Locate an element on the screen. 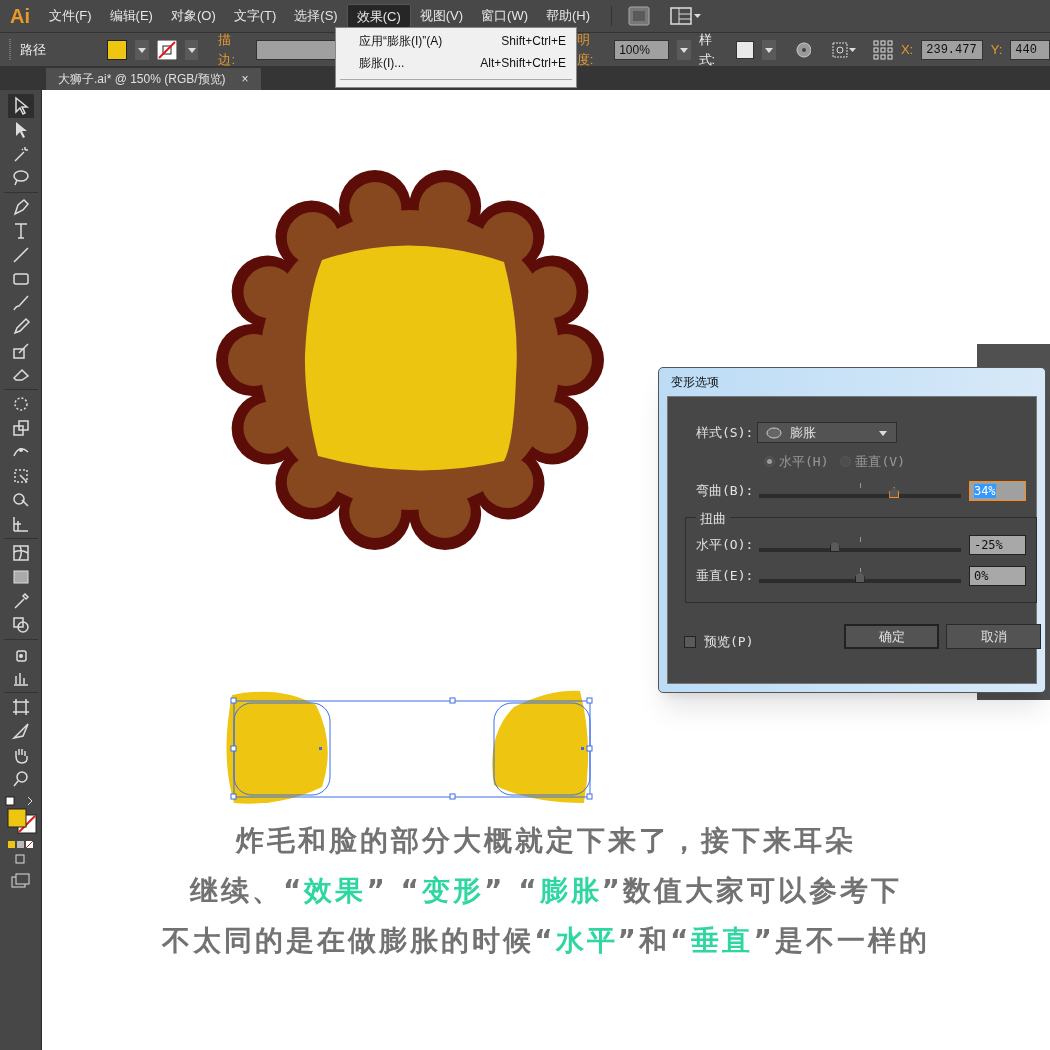 The width and height of the screenshot is (1050, 1050). reference-point-icon is located at coordinates (883, 49).